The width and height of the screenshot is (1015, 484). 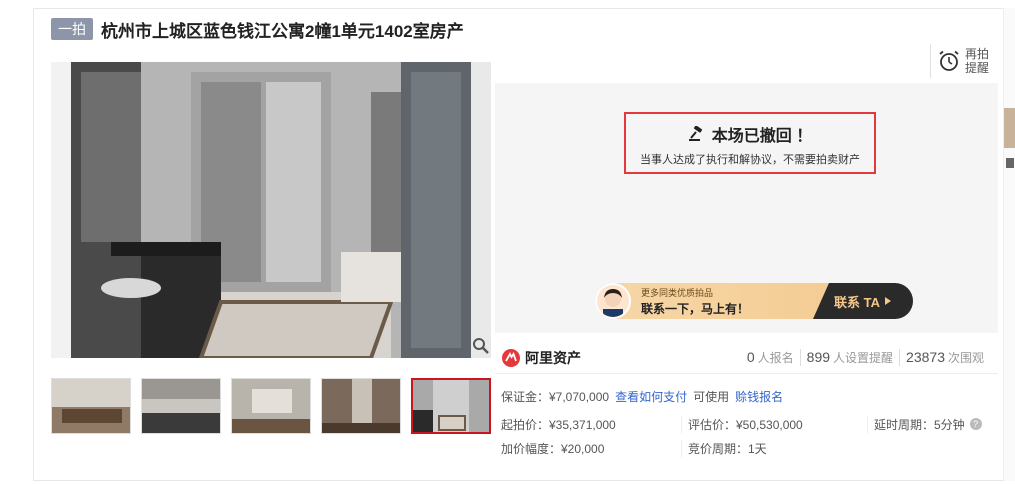 I want to click on thumbnail-strip, so click(x=276, y=406).